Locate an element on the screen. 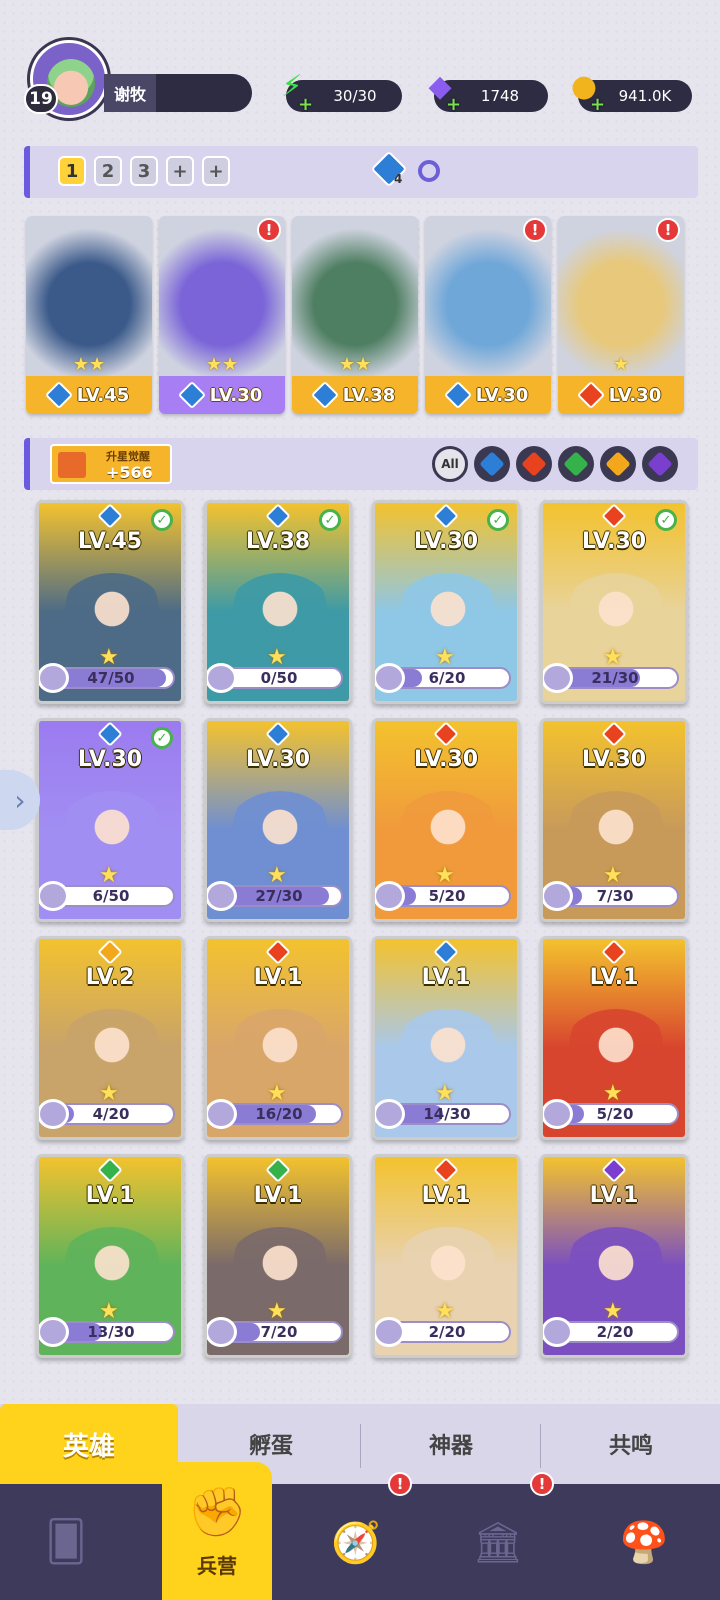 The height and width of the screenshot is (1600, 720). hero-card: LV.30 ★ 5/20 is located at coordinates (446, 820).